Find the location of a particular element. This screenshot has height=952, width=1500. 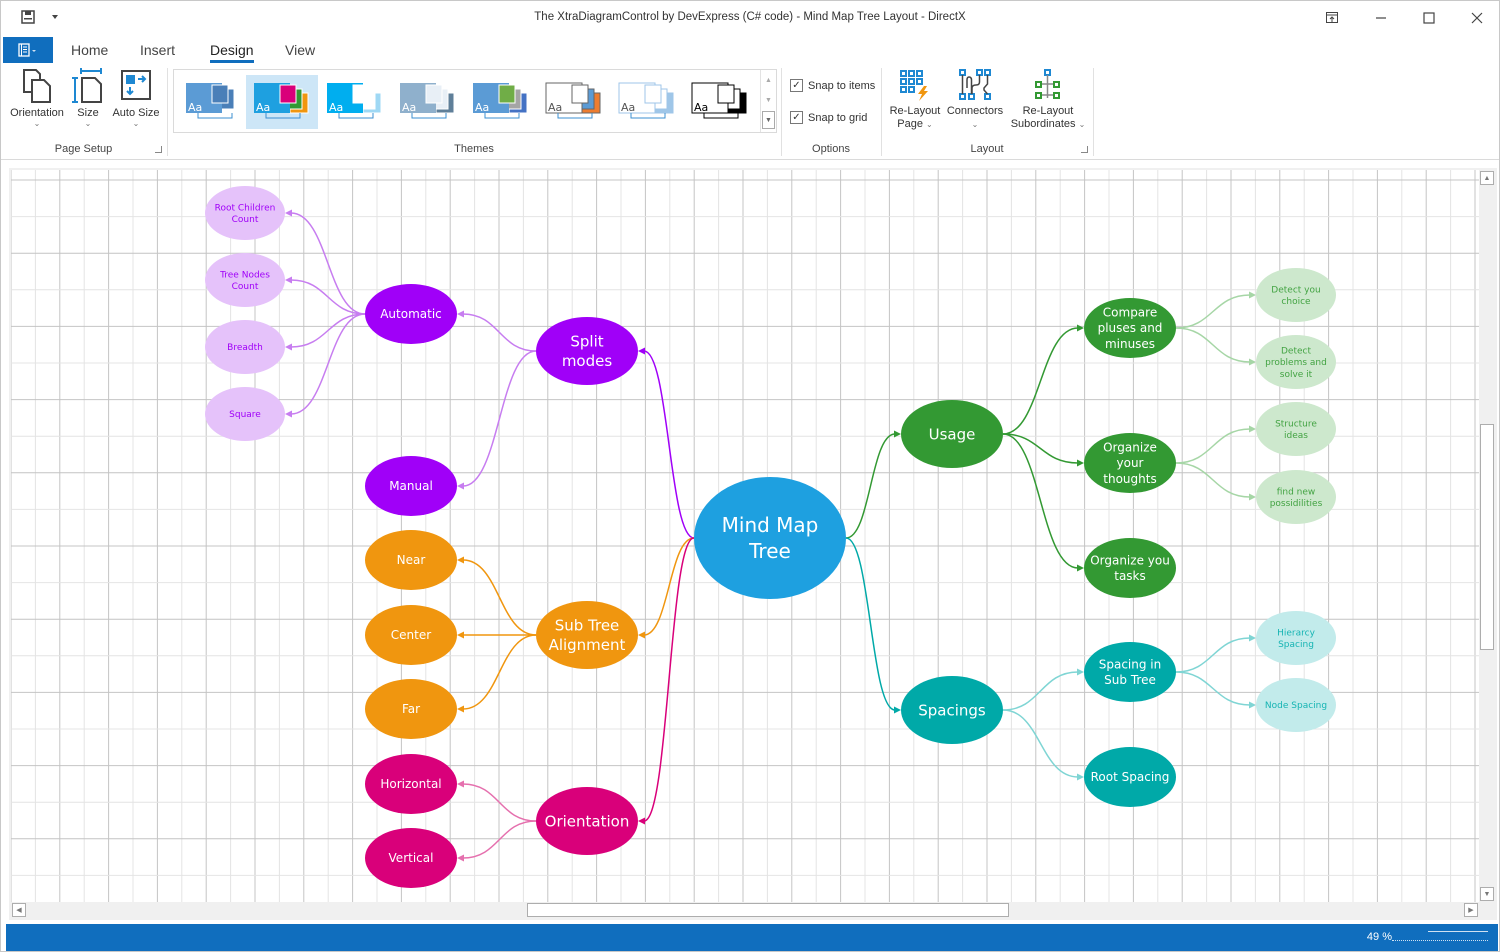

theme-blue: Aa is located at coordinates (355, 102).